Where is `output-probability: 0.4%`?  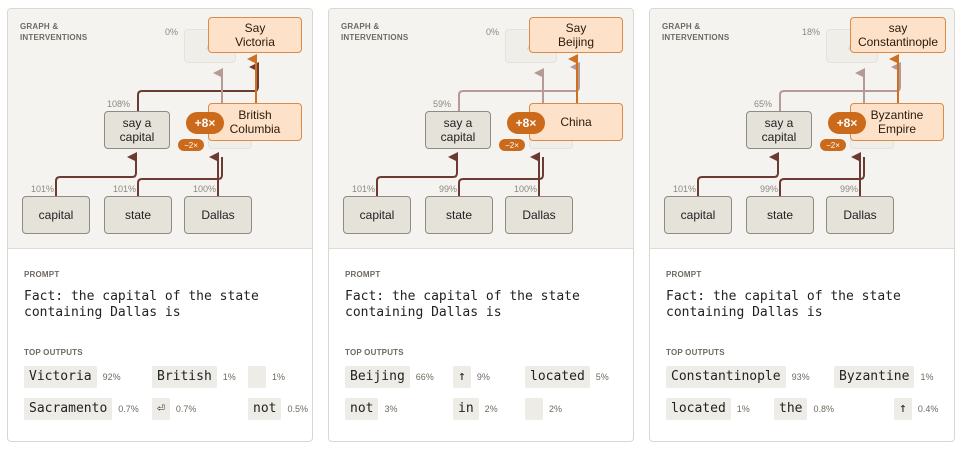
output-probability: 0.4% is located at coordinates (928, 409).